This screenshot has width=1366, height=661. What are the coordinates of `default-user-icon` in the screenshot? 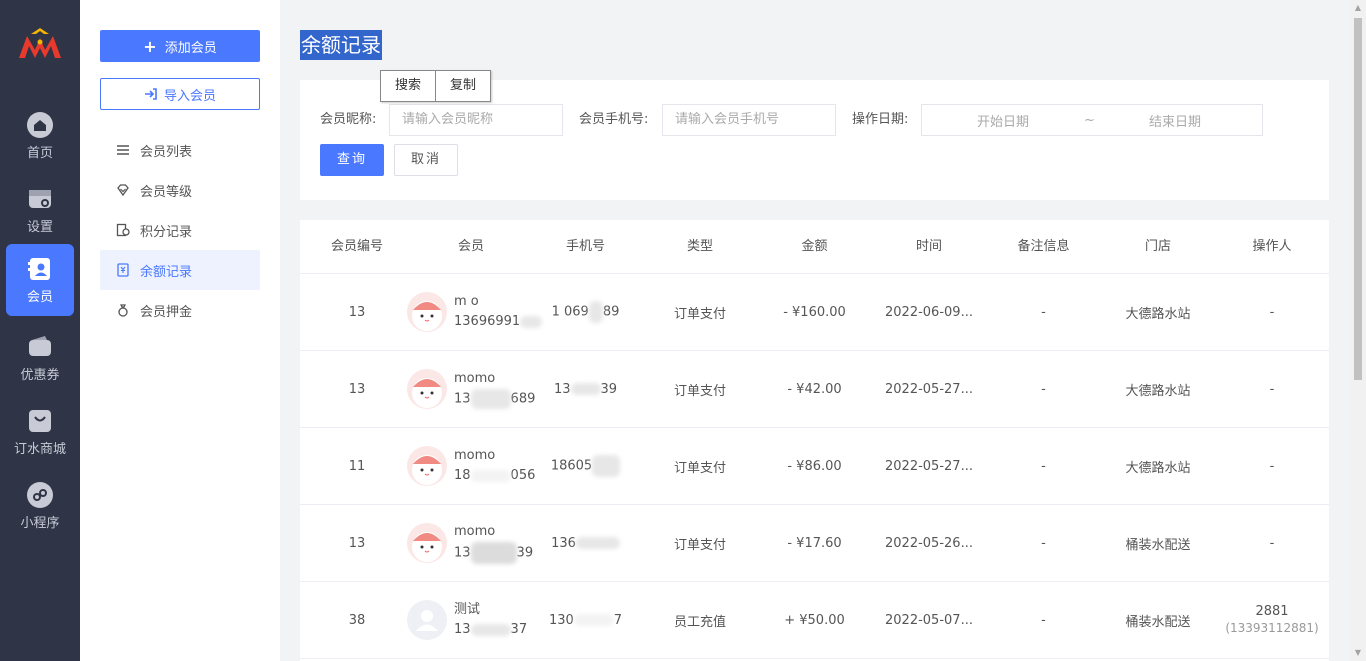 It's located at (427, 620).